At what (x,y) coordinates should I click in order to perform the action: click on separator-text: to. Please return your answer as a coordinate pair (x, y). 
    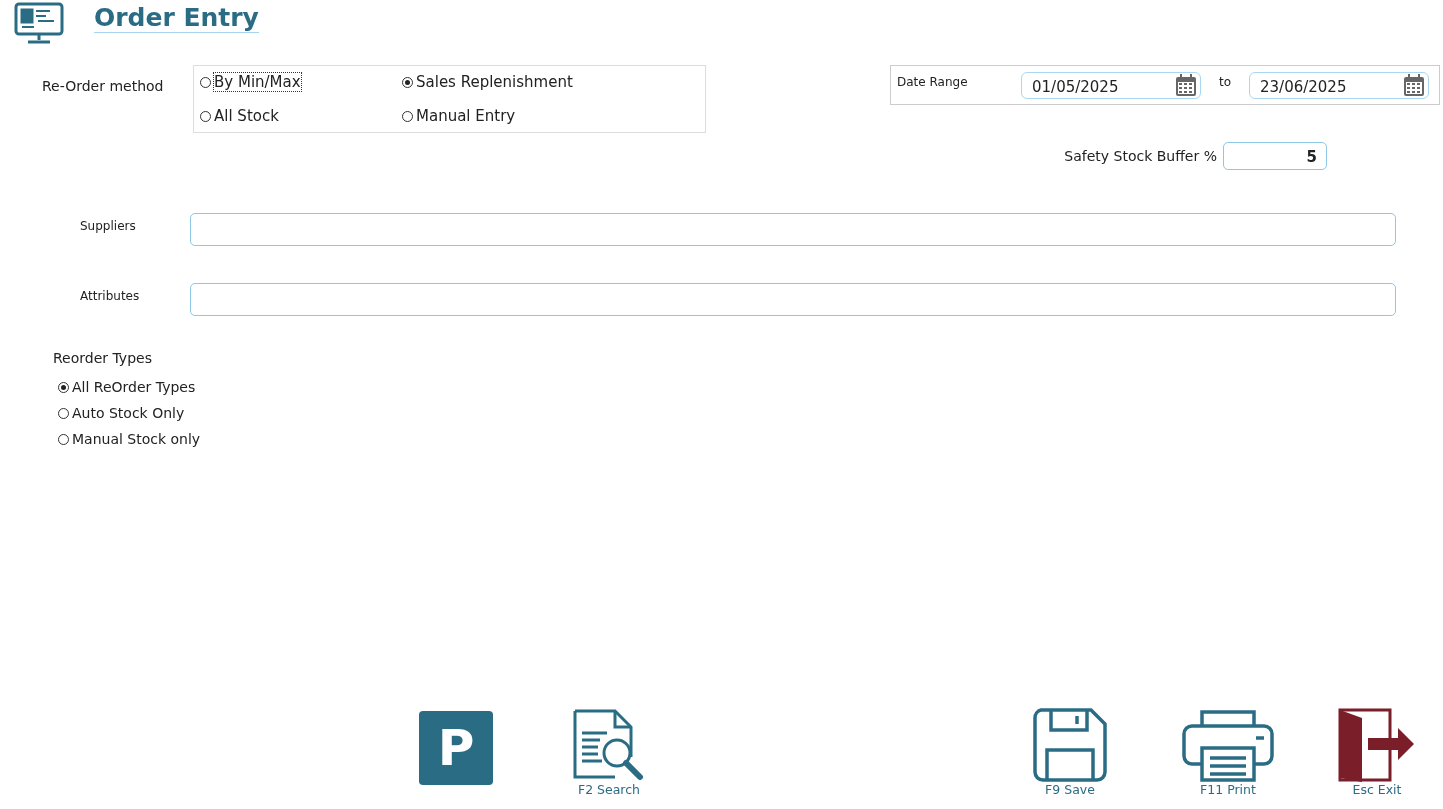
    Looking at the image, I should click on (1224, 82).